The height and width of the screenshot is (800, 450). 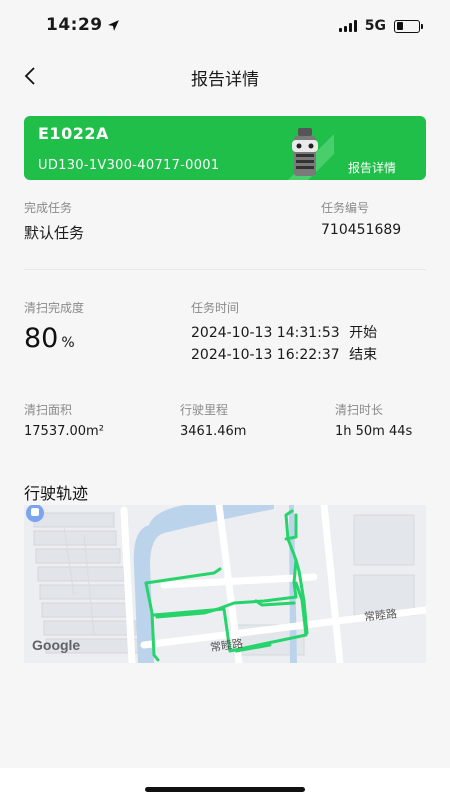 I want to click on device-card: E1022A UD130-1V300-40717-0001 报告详情, so click(x=225, y=148).